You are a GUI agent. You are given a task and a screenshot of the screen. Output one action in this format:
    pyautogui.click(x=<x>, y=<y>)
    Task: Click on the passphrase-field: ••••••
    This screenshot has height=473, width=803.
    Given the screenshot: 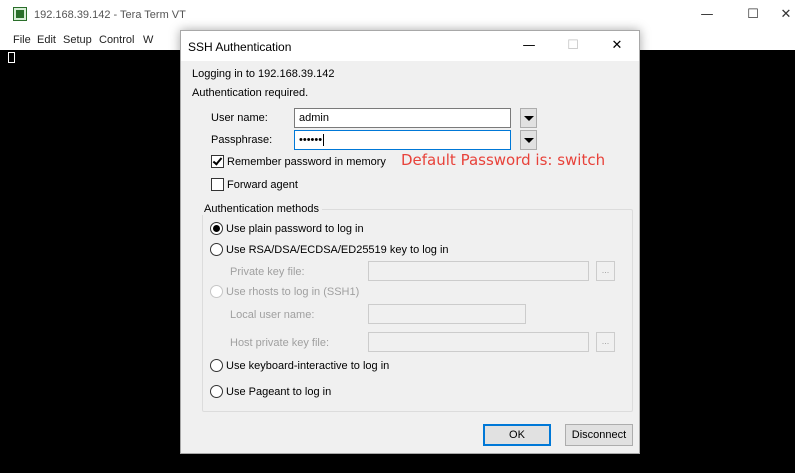 What is the action you would take?
    pyautogui.click(x=402, y=140)
    